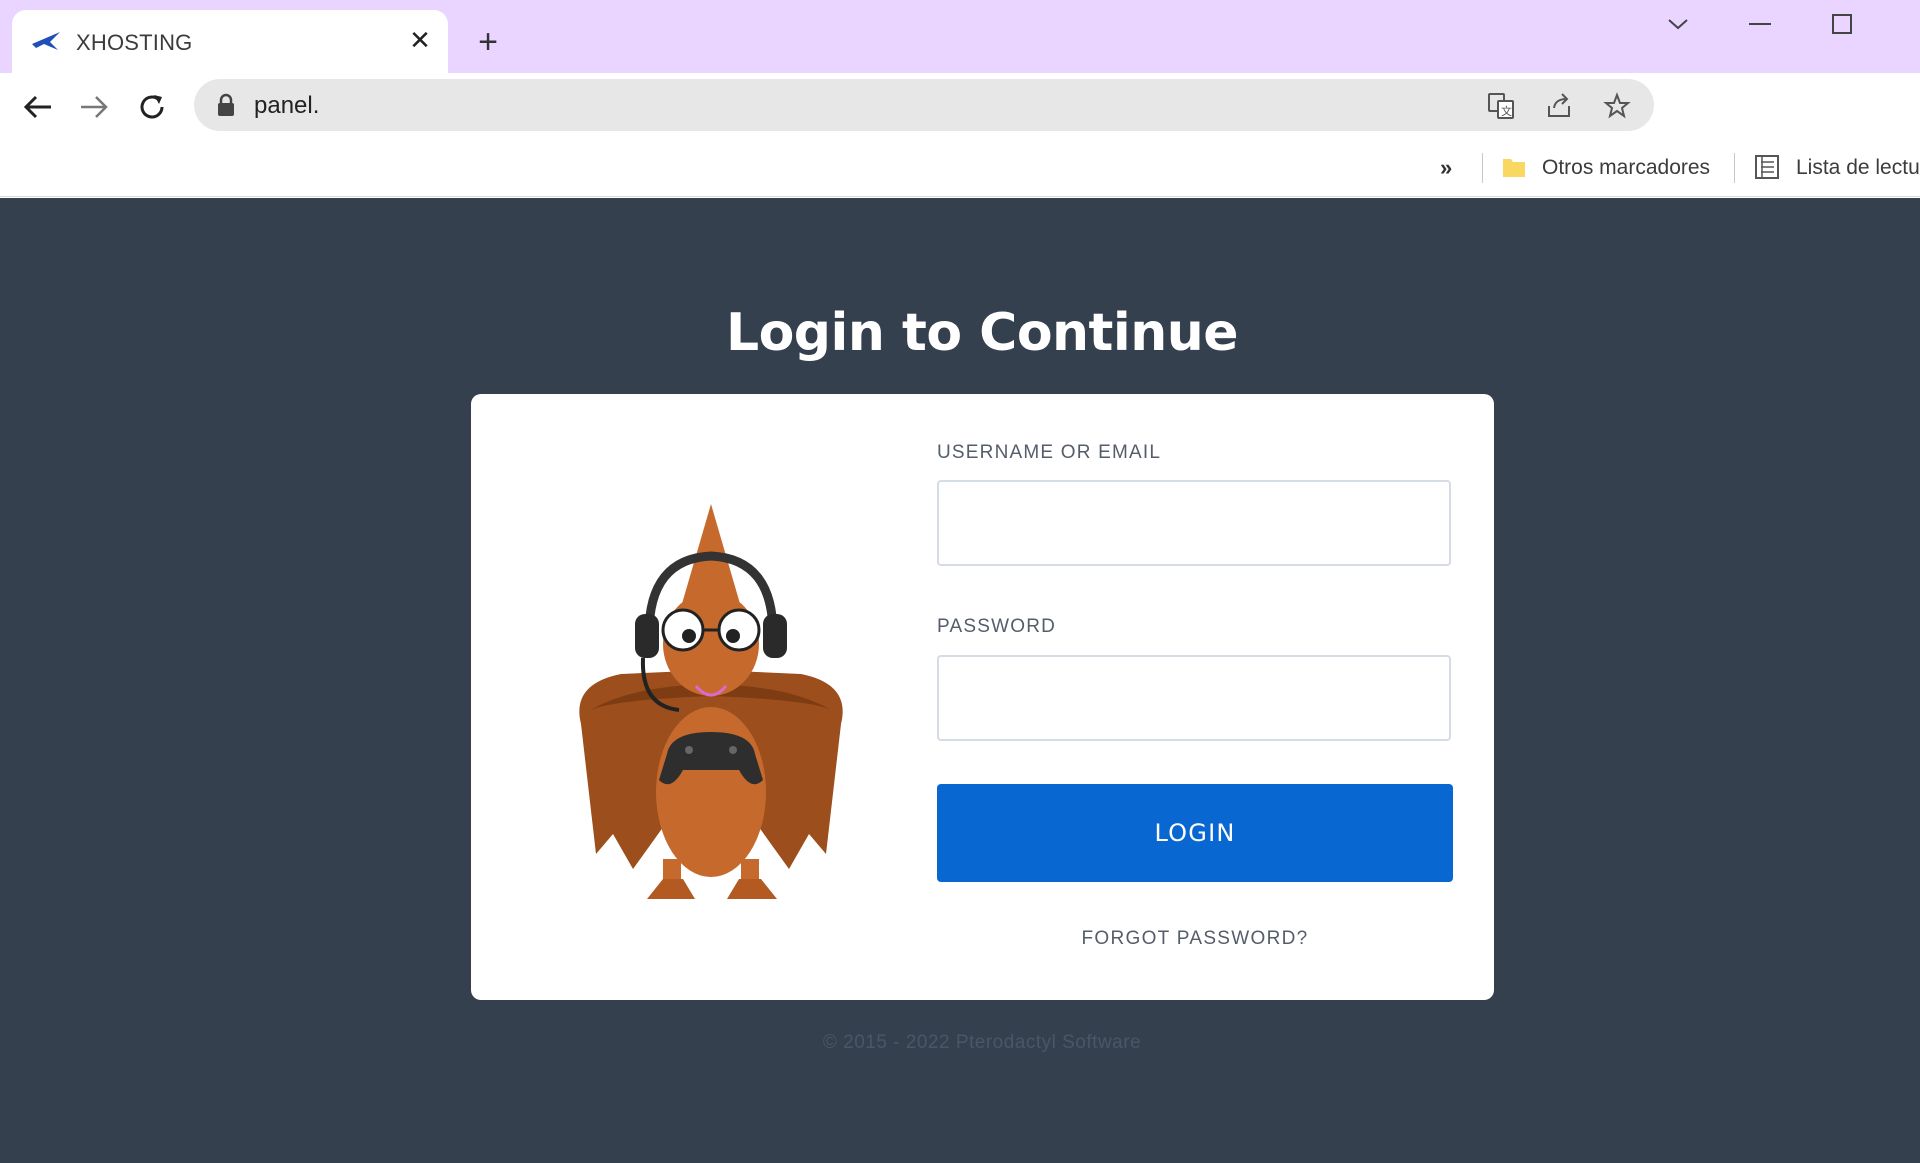  What do you see at coordinates (38, 107) in the screenshot?
I see `arrow-left-icon` at bounding box center [38, 107].